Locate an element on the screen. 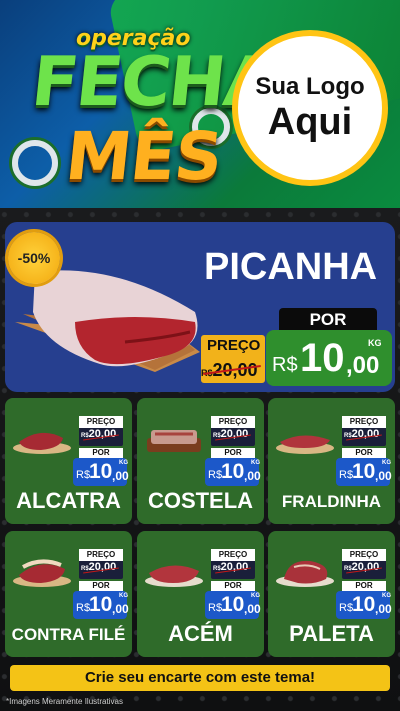  hero-old-price-tag: PREÇO R$20,00 is located at coordinates (233, 359).